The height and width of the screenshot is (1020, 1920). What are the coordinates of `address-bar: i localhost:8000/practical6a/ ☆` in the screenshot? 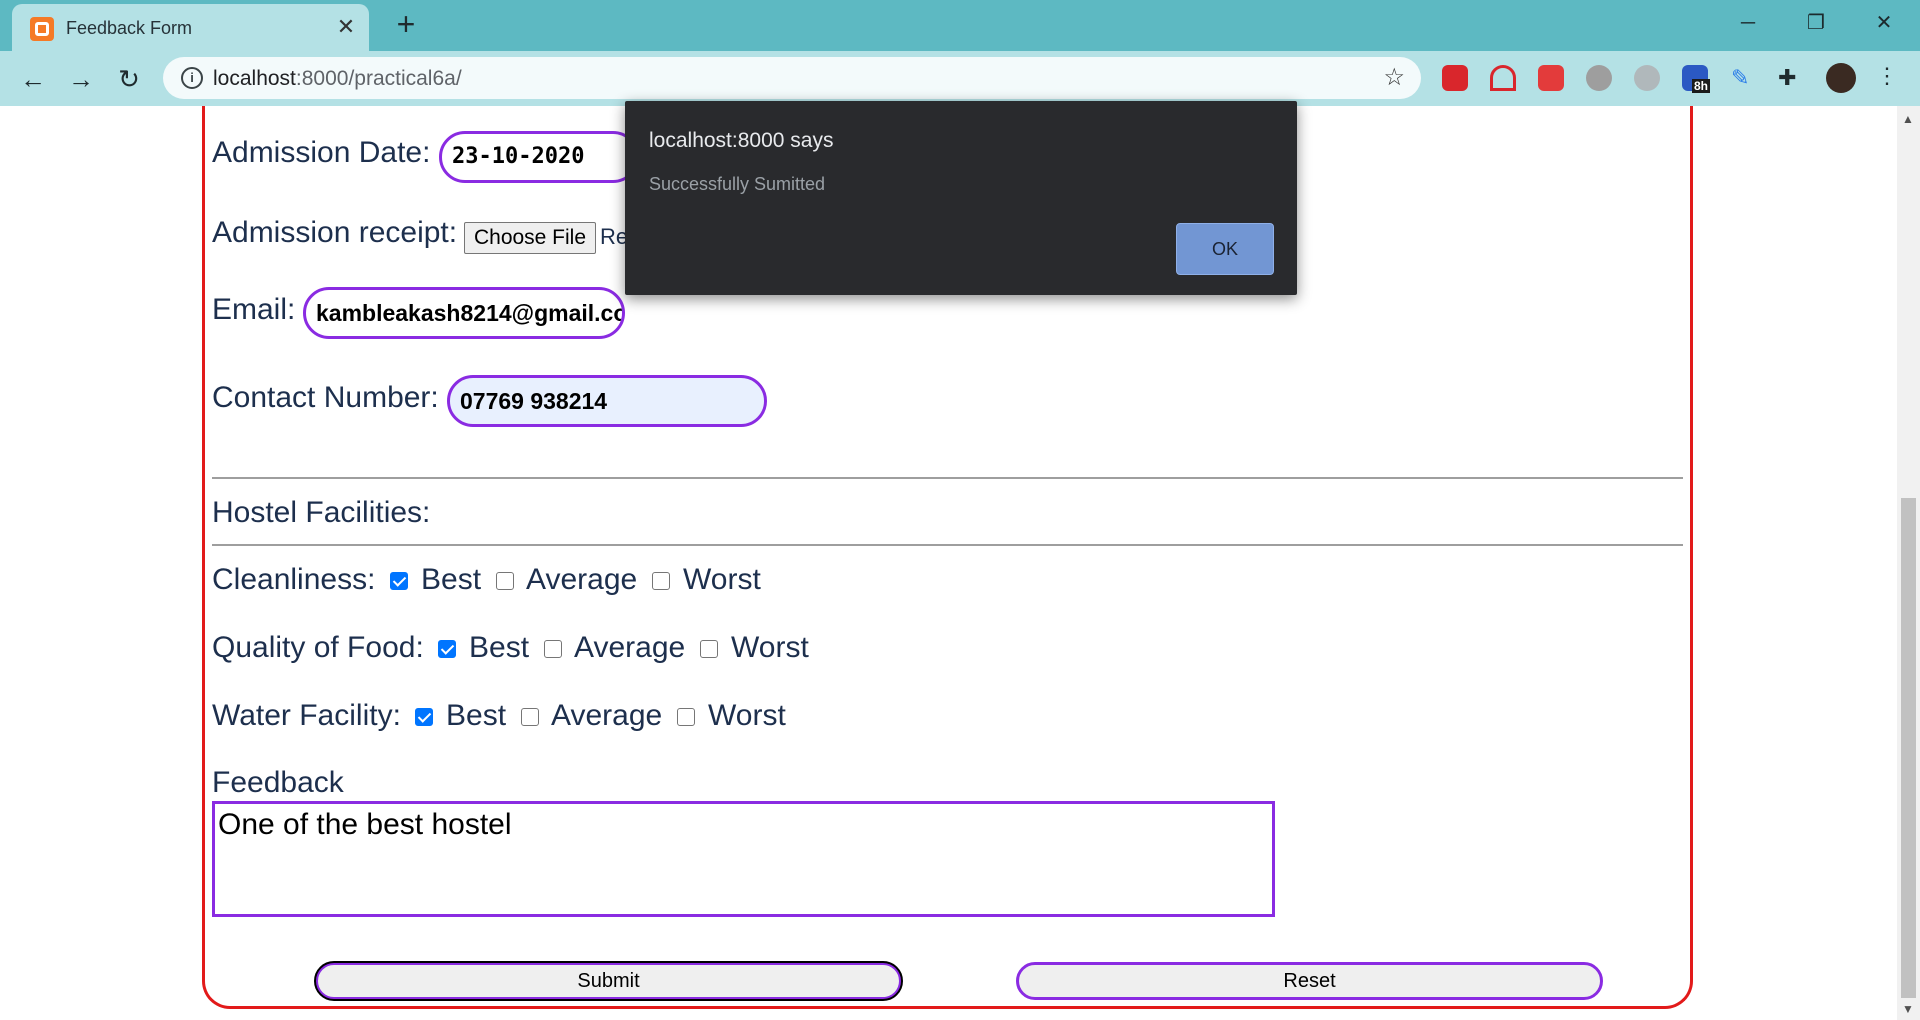 It's located at (792, 78).